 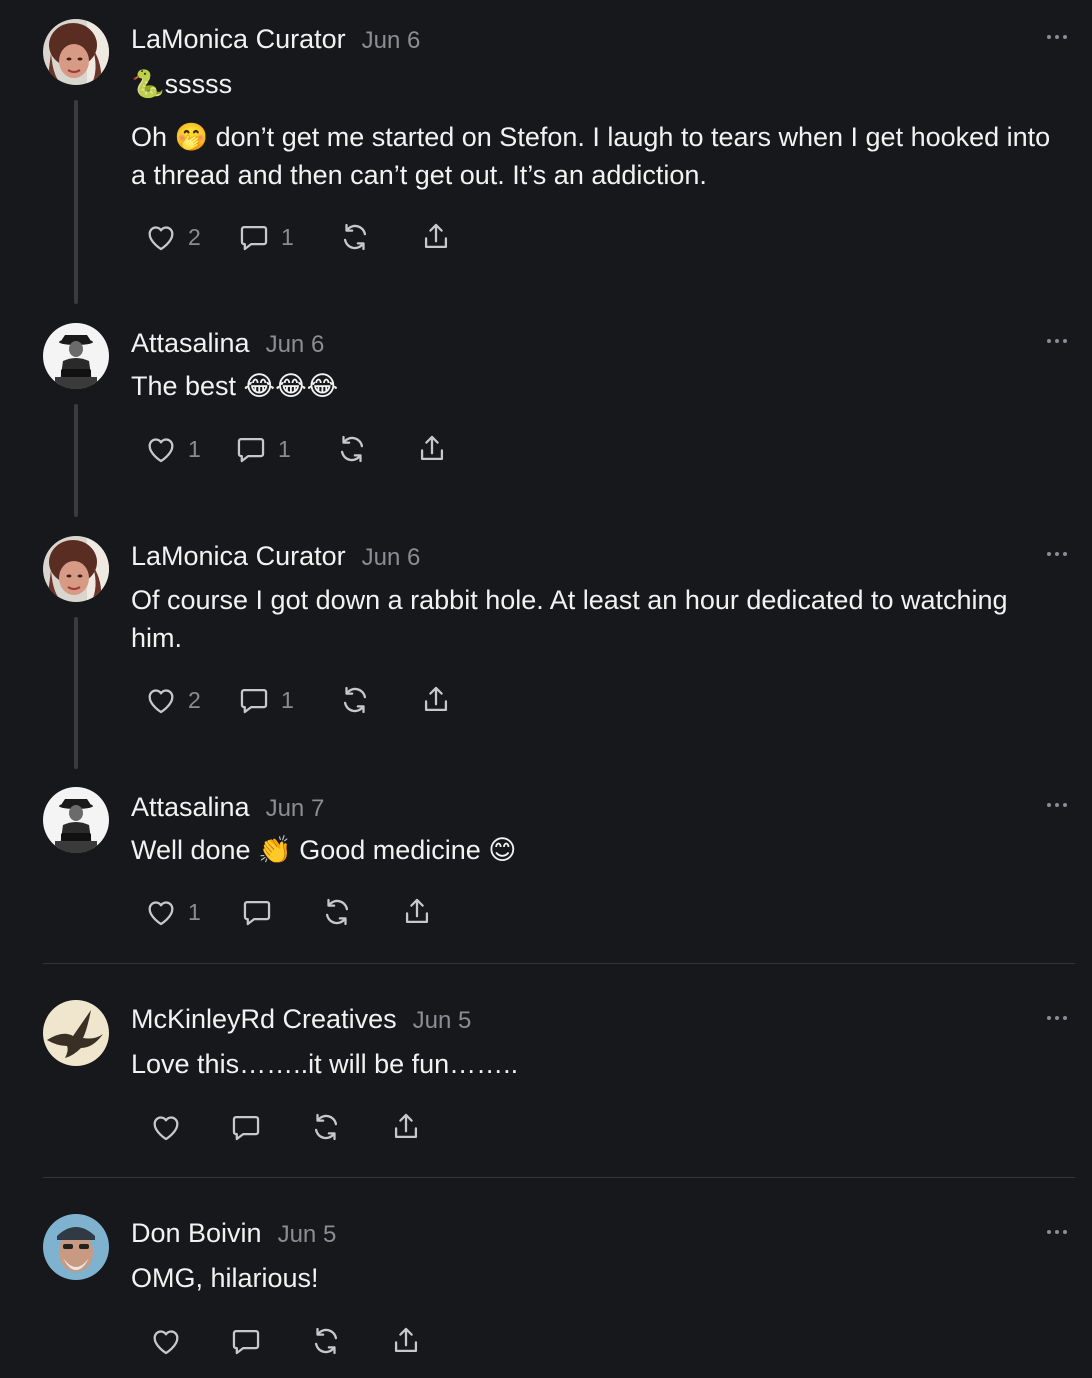 What do you see at coordinates (598, 1064) in the screenshot?
I see `comment-body: Love this……..it will be fun……..` at bounding box center [598, 1064].